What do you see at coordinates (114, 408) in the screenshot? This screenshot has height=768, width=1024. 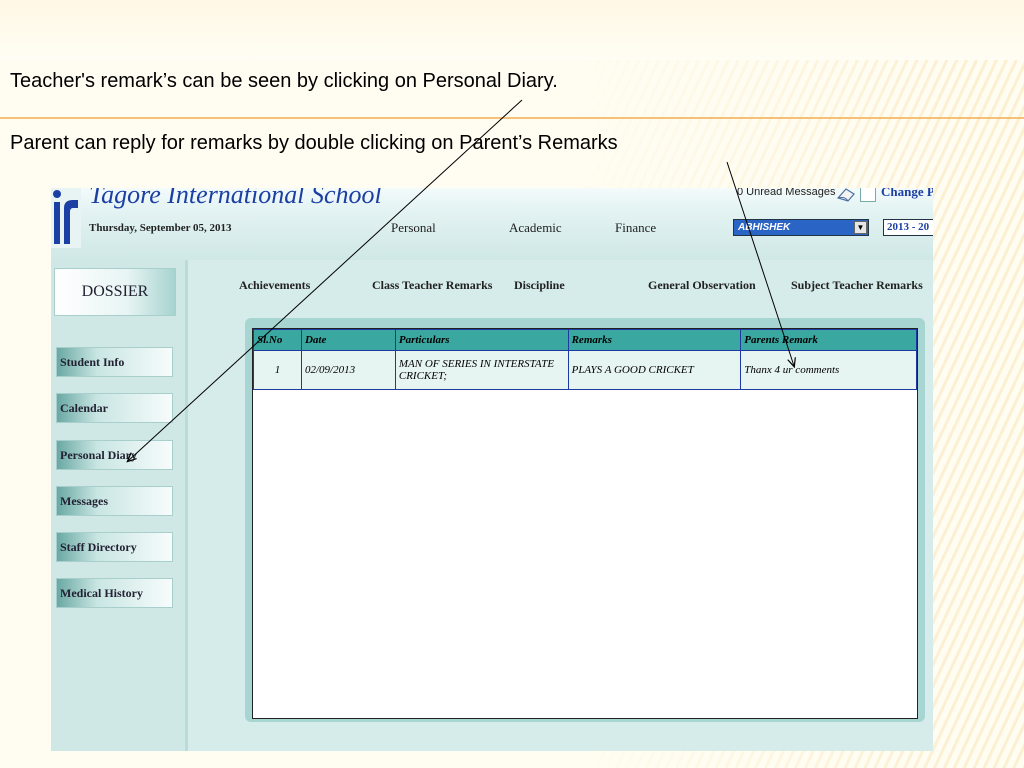 I see `sidebar-item-calendar: Calendar` at bounding box center [114, 408].